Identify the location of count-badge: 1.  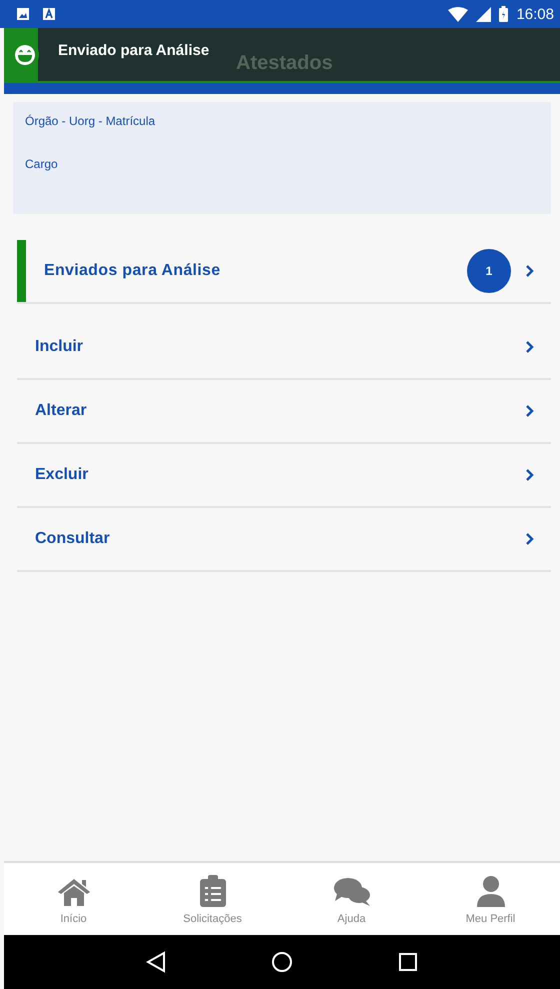
(489, 271).